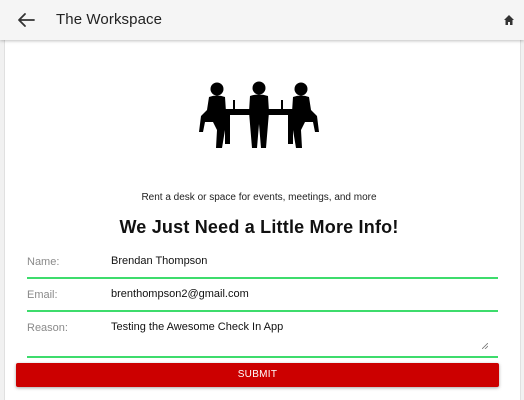  I want to click on reason-textarea: Testing the Awesome Check In App, so click(299, 335).